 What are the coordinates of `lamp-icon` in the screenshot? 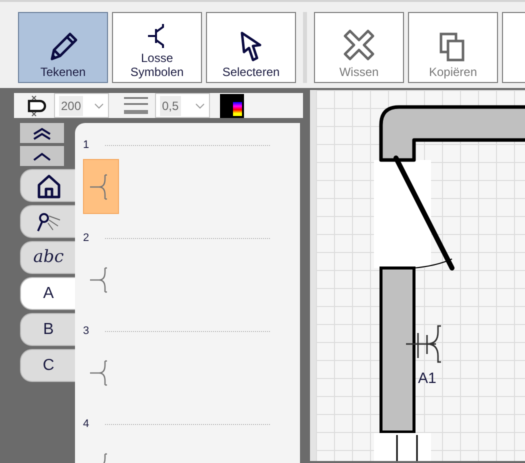 It's located at (49, 221).